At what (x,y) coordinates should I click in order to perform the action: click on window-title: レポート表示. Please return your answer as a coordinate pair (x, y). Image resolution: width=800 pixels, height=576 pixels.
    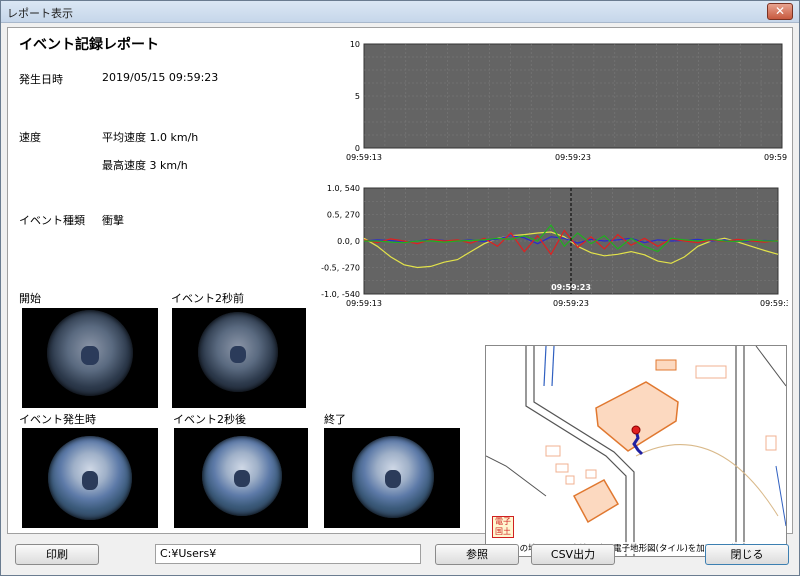
    Looking at the image, I should click on (40, 13).